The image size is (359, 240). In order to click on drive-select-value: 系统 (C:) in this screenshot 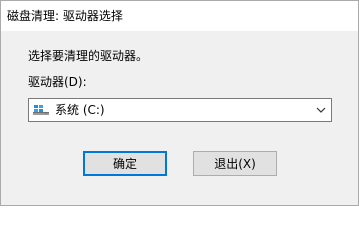, I will do `click(80, 110)`.